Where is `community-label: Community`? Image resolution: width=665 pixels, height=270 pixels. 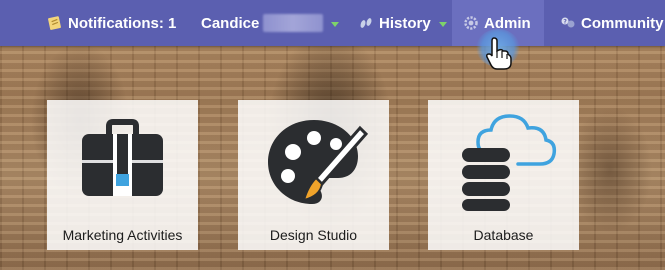
community-label: Community is located at coordinates (622, 23).